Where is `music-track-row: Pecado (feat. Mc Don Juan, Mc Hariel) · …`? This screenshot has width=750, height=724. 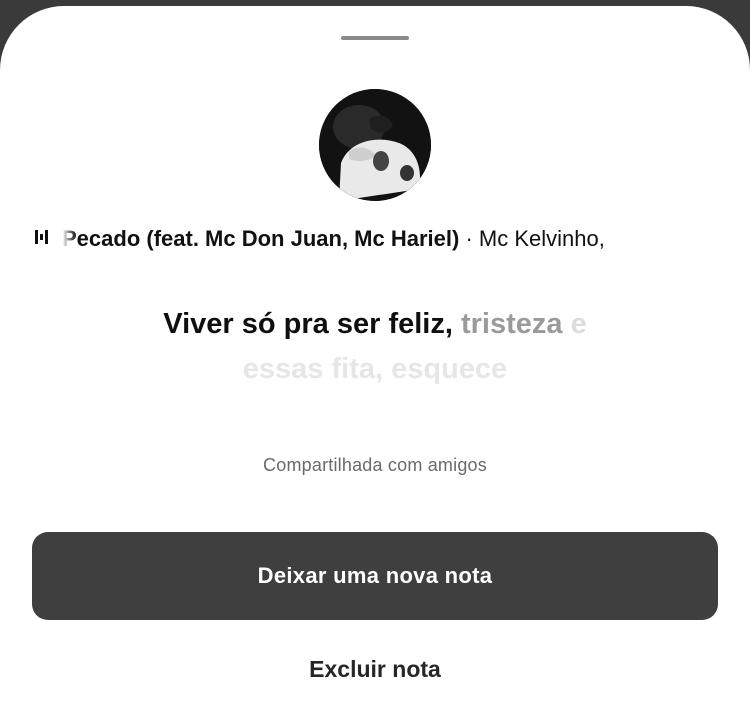 music-track-row: Pecado (feat. Mc Don Juan, Mc Hariel) · … is located at coordinates (375, 240).